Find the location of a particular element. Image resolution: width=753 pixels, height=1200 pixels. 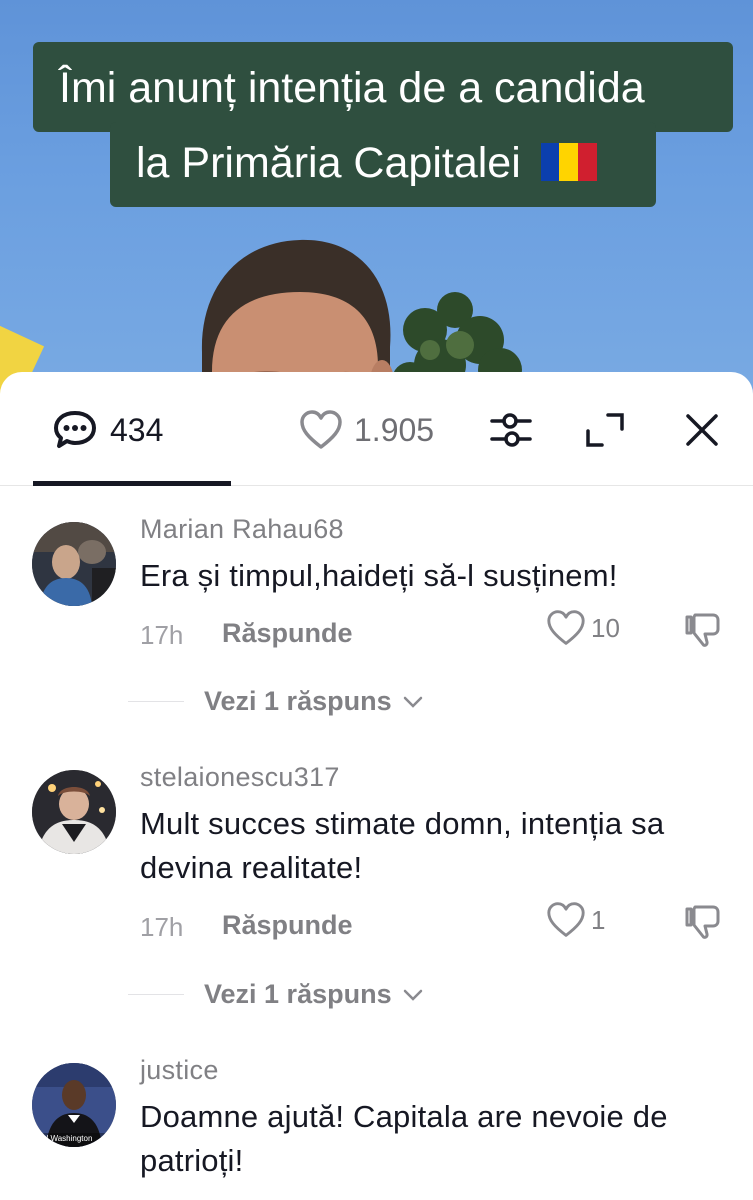

filter-icon is located at coordinates (511, 430).